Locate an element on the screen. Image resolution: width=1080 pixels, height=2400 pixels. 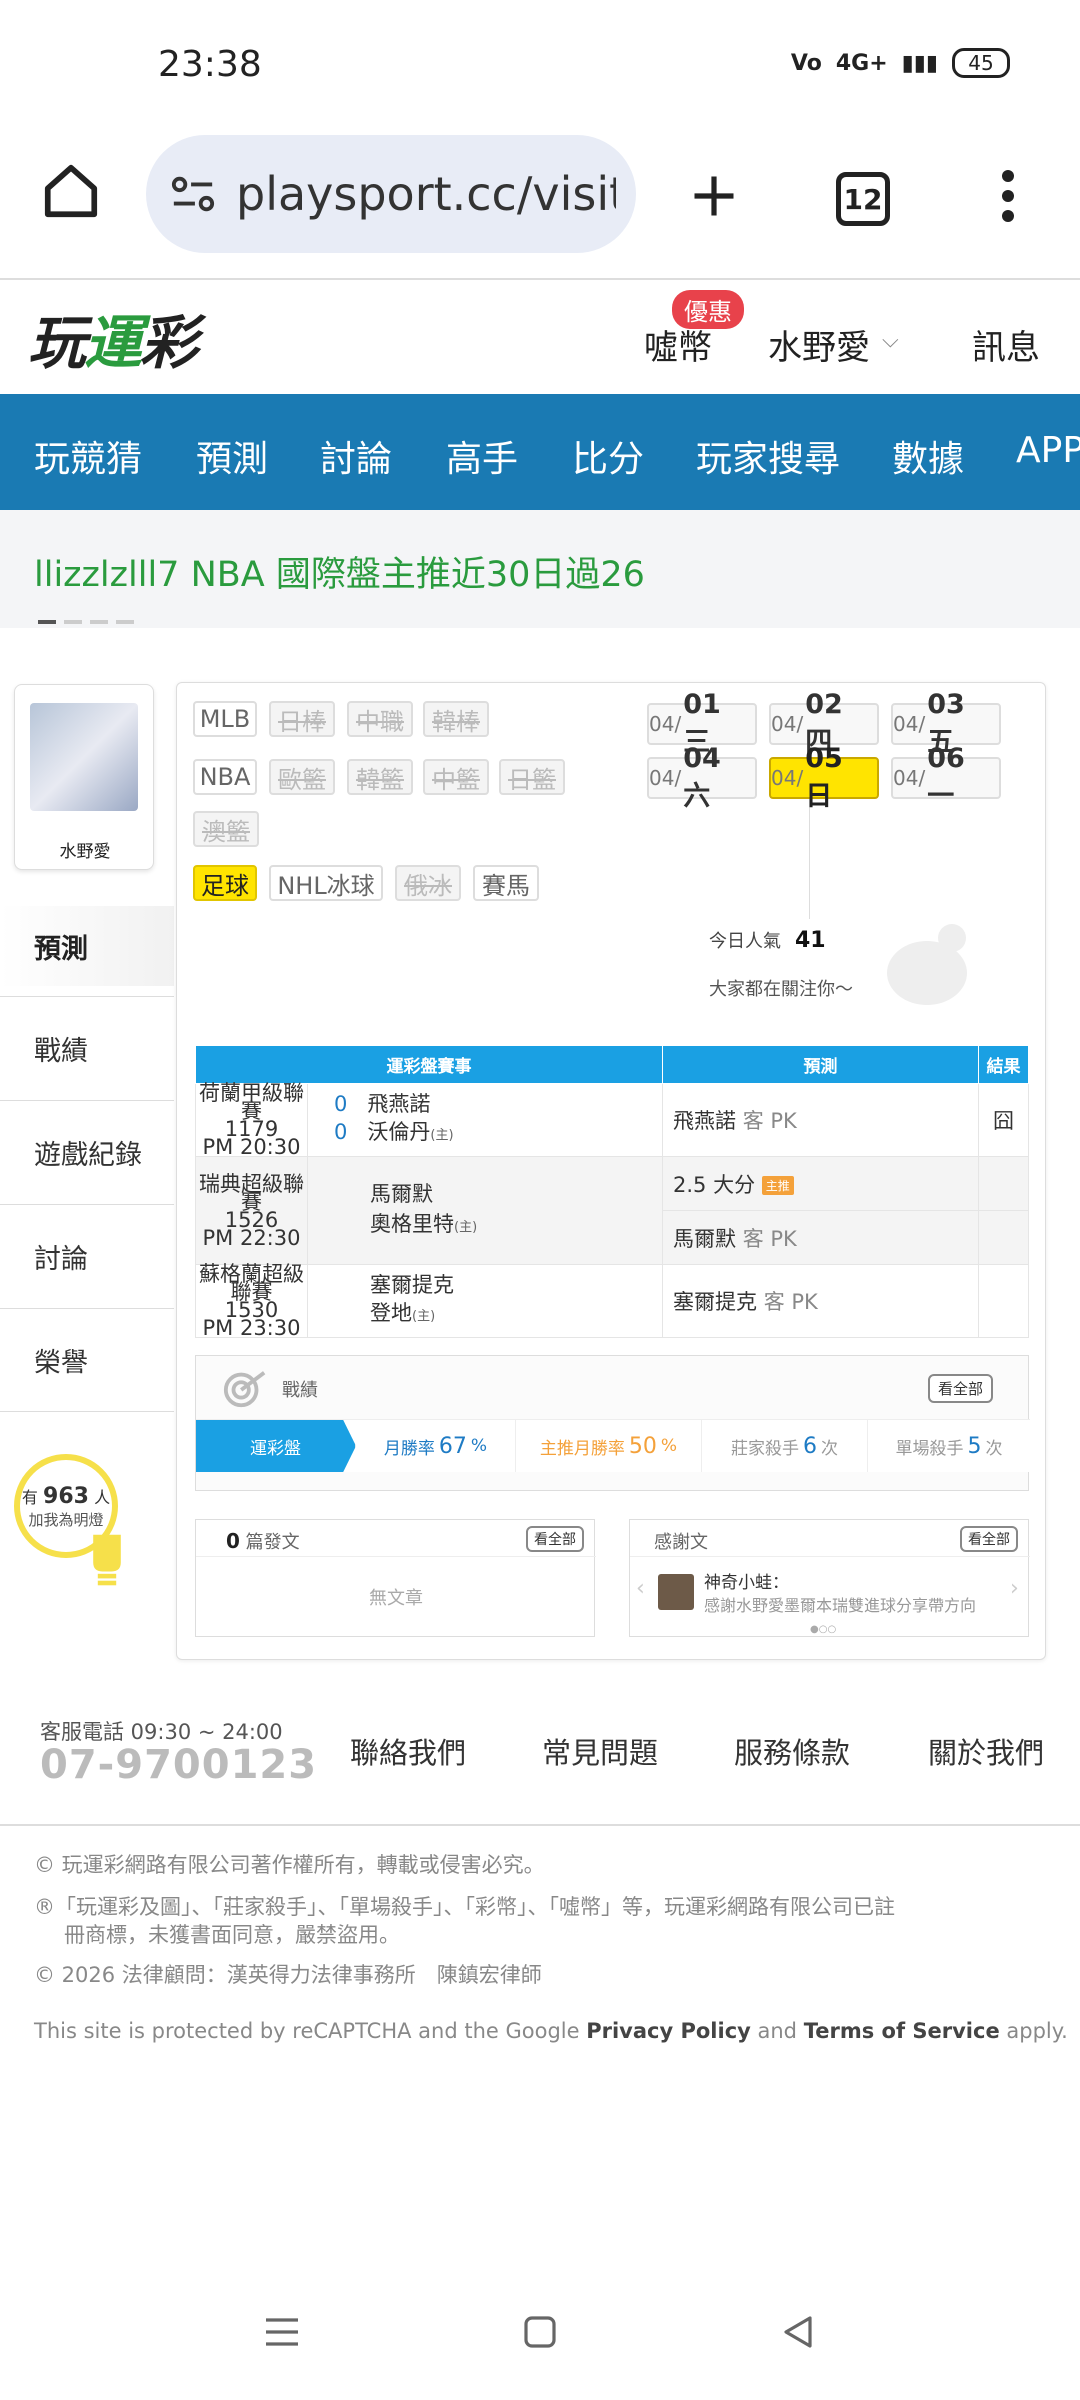
url-text: playsport.cc/visit is located at coordinates (426, 194).